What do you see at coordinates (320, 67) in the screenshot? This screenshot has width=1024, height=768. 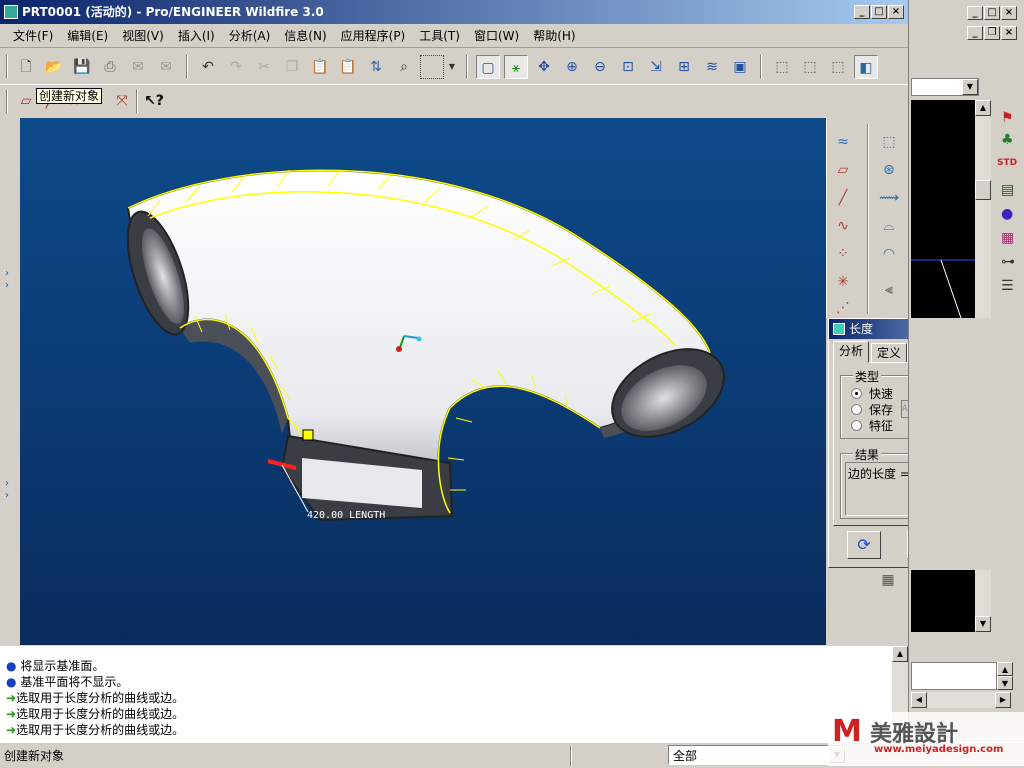 I see `paste-icon: 📋` at bounding box center [320, 67].